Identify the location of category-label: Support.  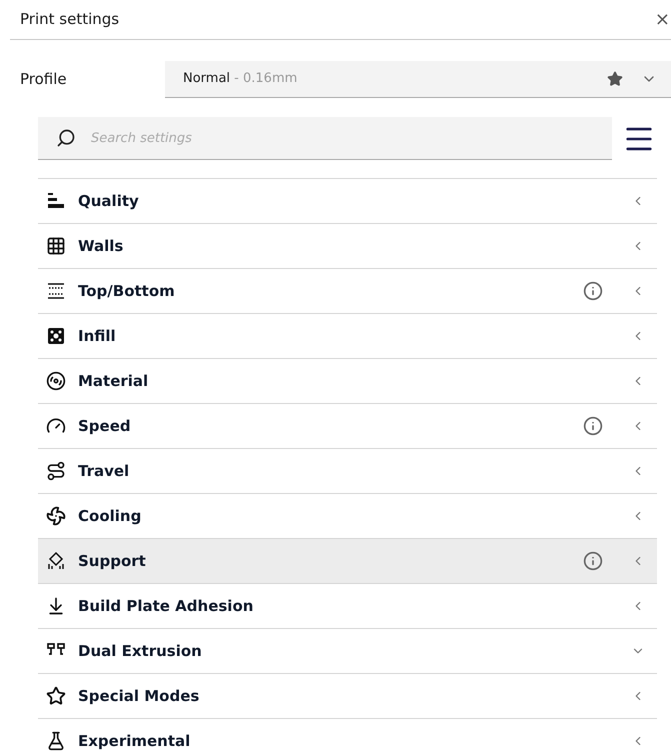
(112, 561).